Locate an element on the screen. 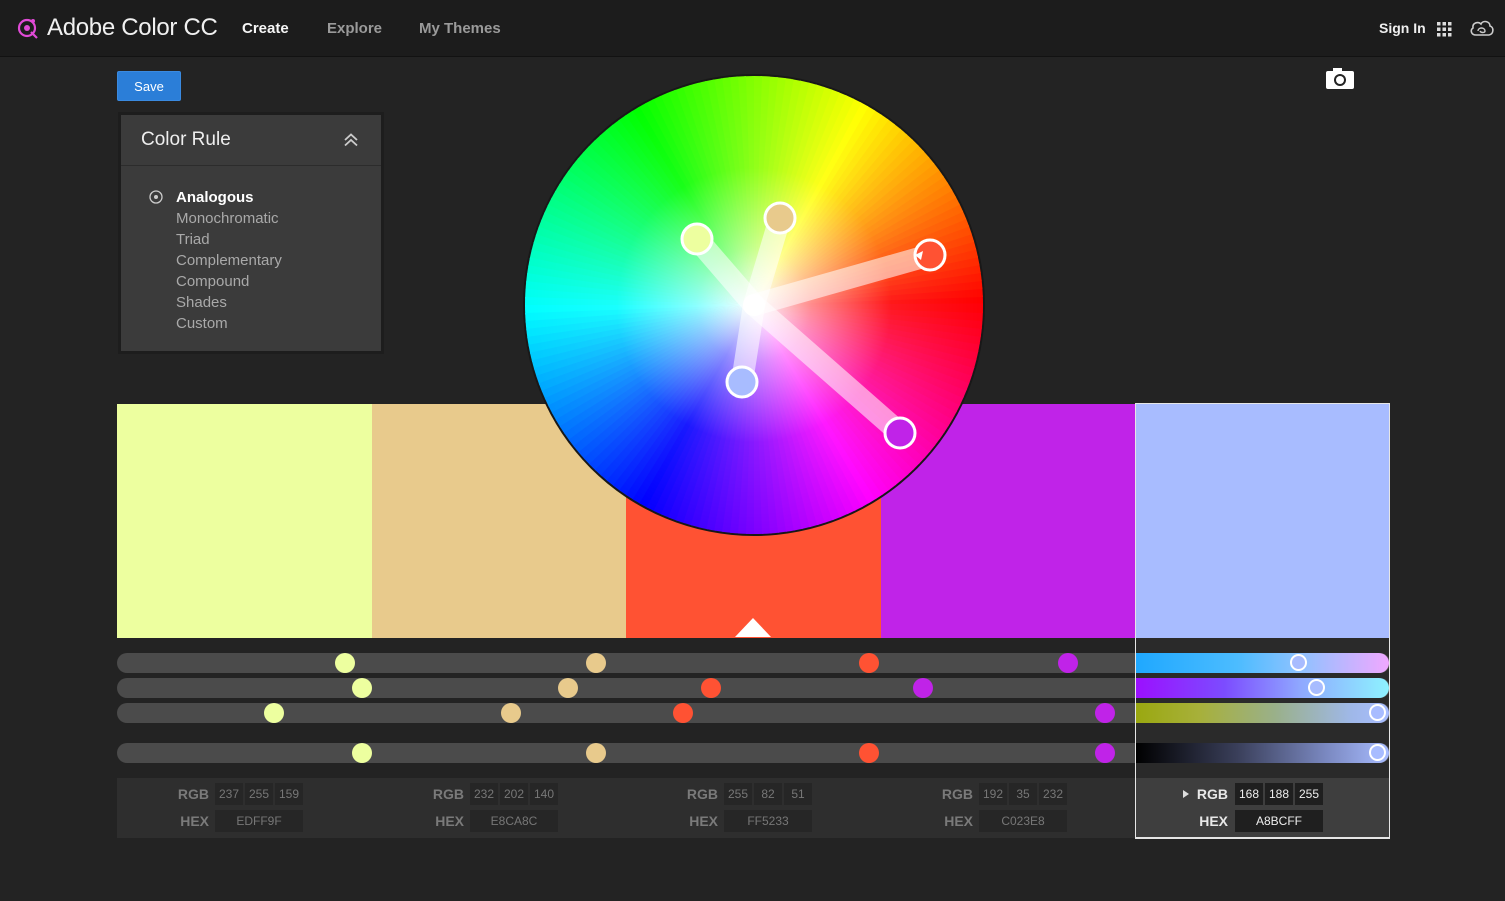 This screenshot has width=1505, height=901. hex-field: E8CA8C is located at coordinates (514, 821).